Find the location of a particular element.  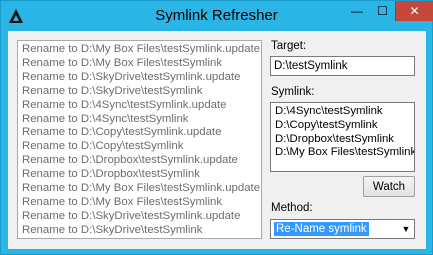

chevron-down-icon: ▼ is located at coordinates (406, 229).